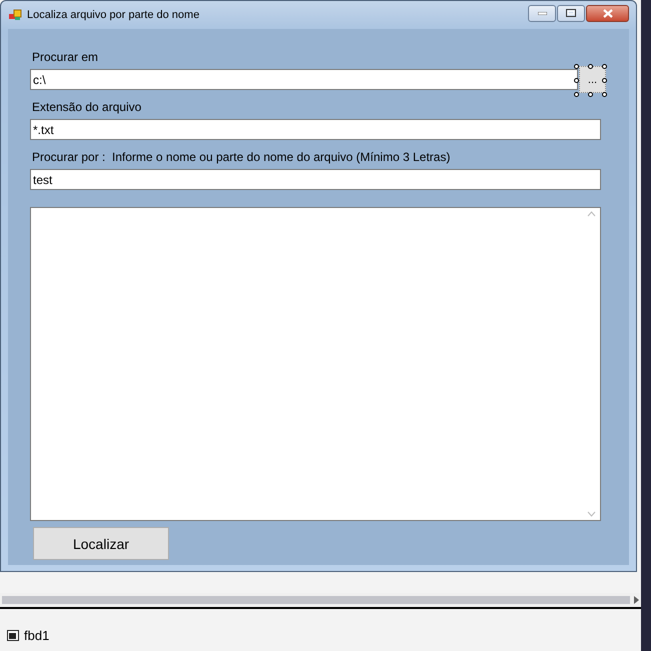 Image resolution: width=651 pixels, height=651 pixels. Describe the element at coordinates (320, 600) in the screenshot. I see `horizontal-scrollbar` at that location.